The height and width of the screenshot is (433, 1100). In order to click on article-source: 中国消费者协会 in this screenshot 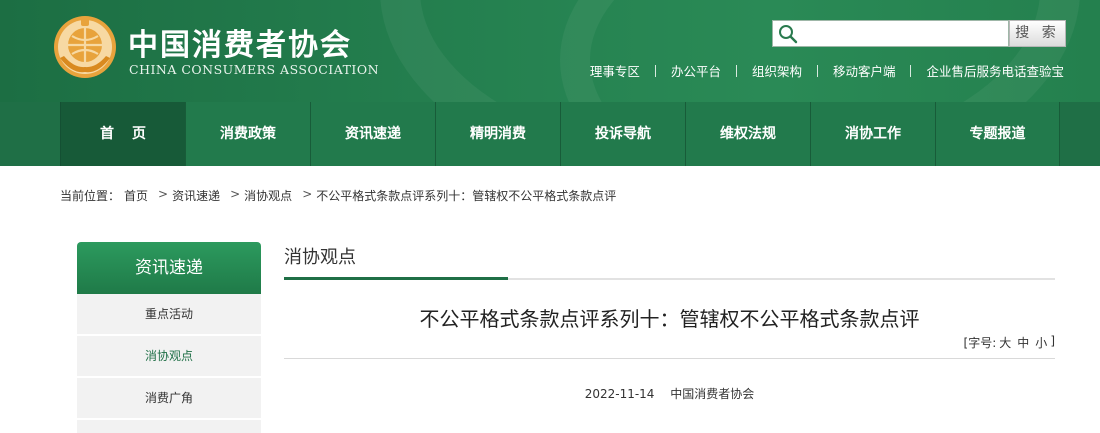, I will do `click(712, 394)`.